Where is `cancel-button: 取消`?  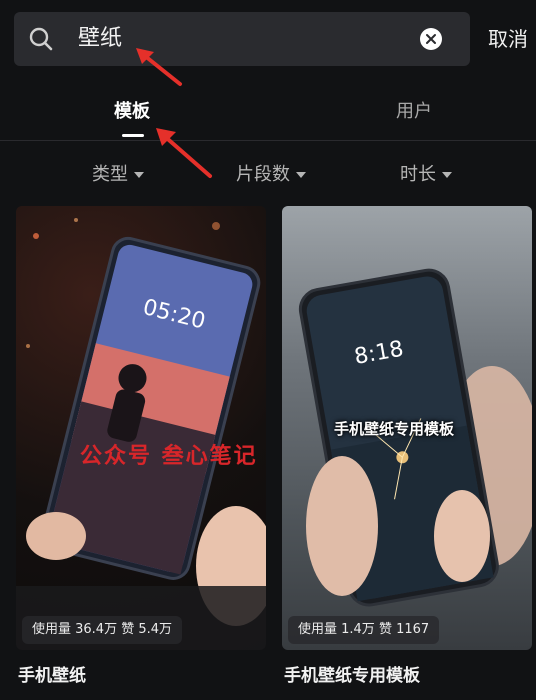 cancel-button: 取消 is located at coordinates (508, 39).